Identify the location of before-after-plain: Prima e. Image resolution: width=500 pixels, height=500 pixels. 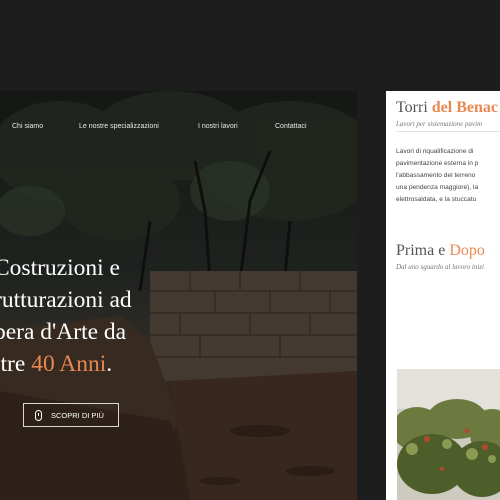
(423, 250).